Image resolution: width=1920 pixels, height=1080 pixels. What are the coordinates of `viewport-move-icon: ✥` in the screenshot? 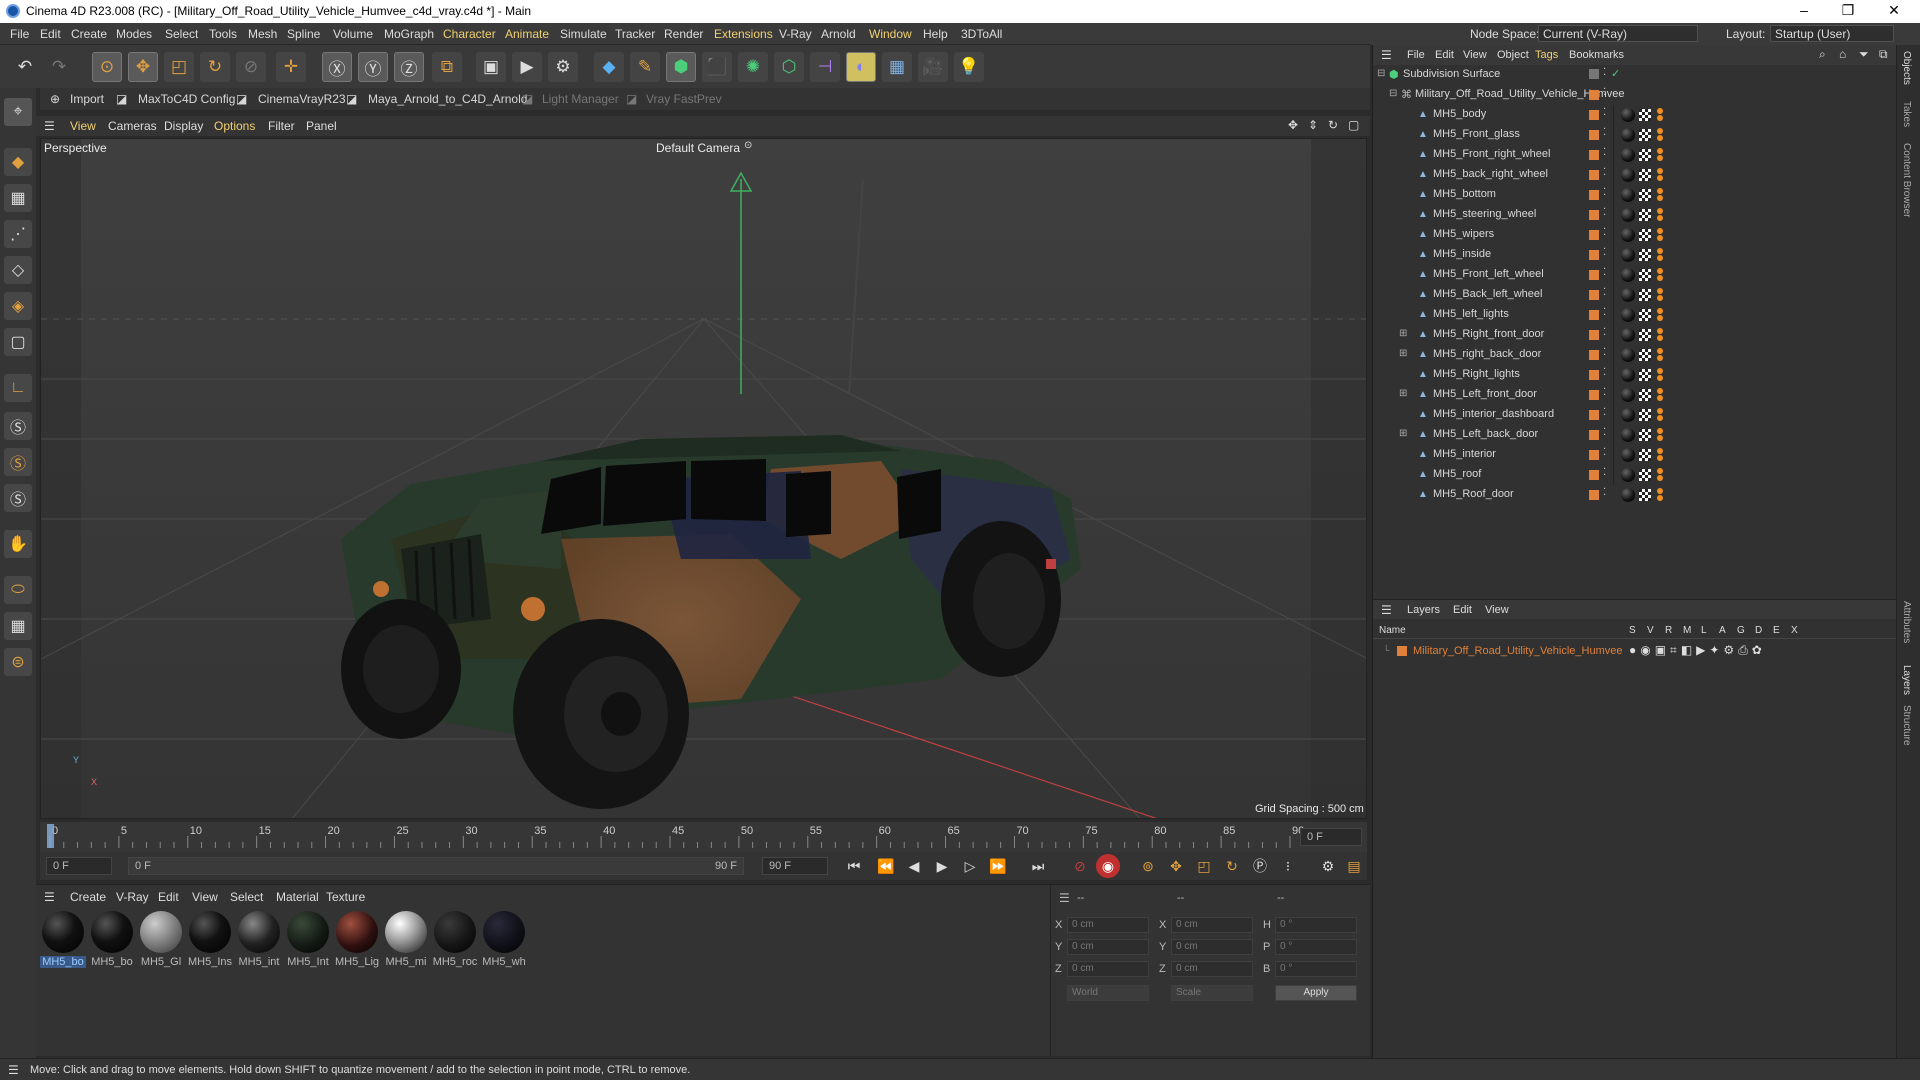 It's located at (1293, 125).